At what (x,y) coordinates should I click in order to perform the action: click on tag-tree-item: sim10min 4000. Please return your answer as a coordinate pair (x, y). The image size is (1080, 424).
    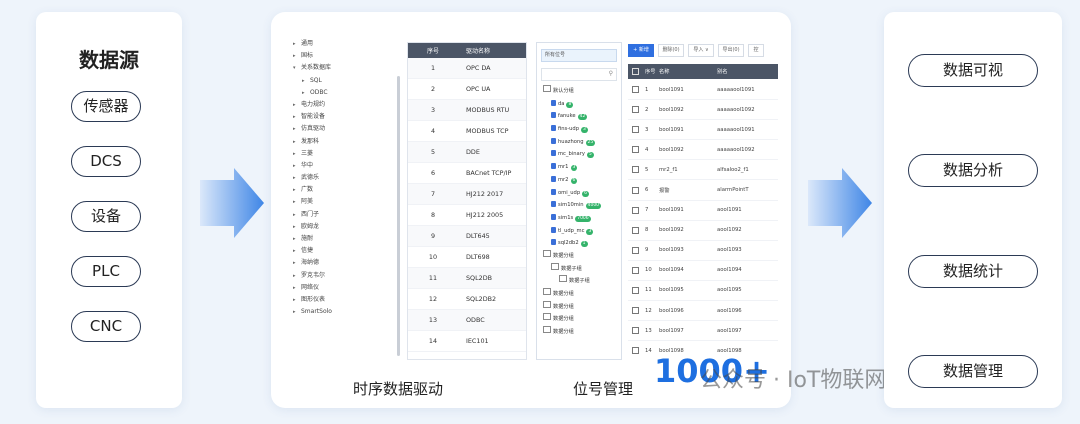
    Looking at the image, I should click on (579, 205).